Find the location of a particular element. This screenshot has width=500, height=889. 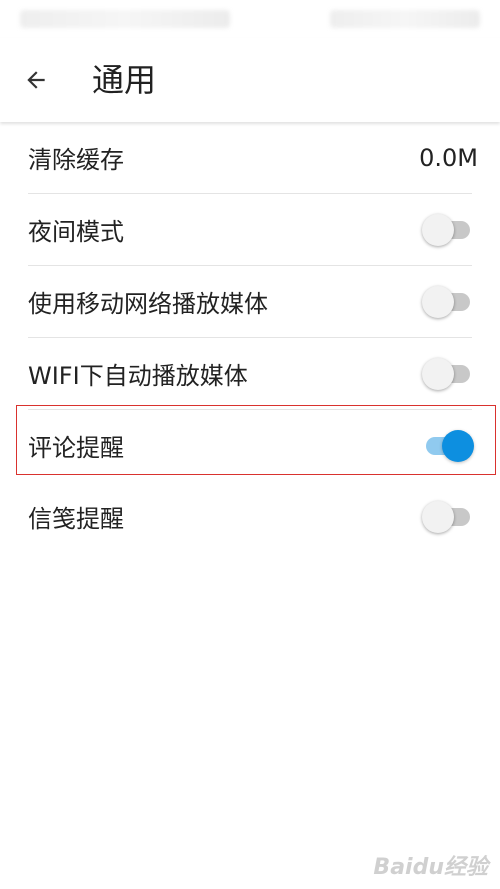

cache-size-value: 0.0M is located at coordinates (448, 157).